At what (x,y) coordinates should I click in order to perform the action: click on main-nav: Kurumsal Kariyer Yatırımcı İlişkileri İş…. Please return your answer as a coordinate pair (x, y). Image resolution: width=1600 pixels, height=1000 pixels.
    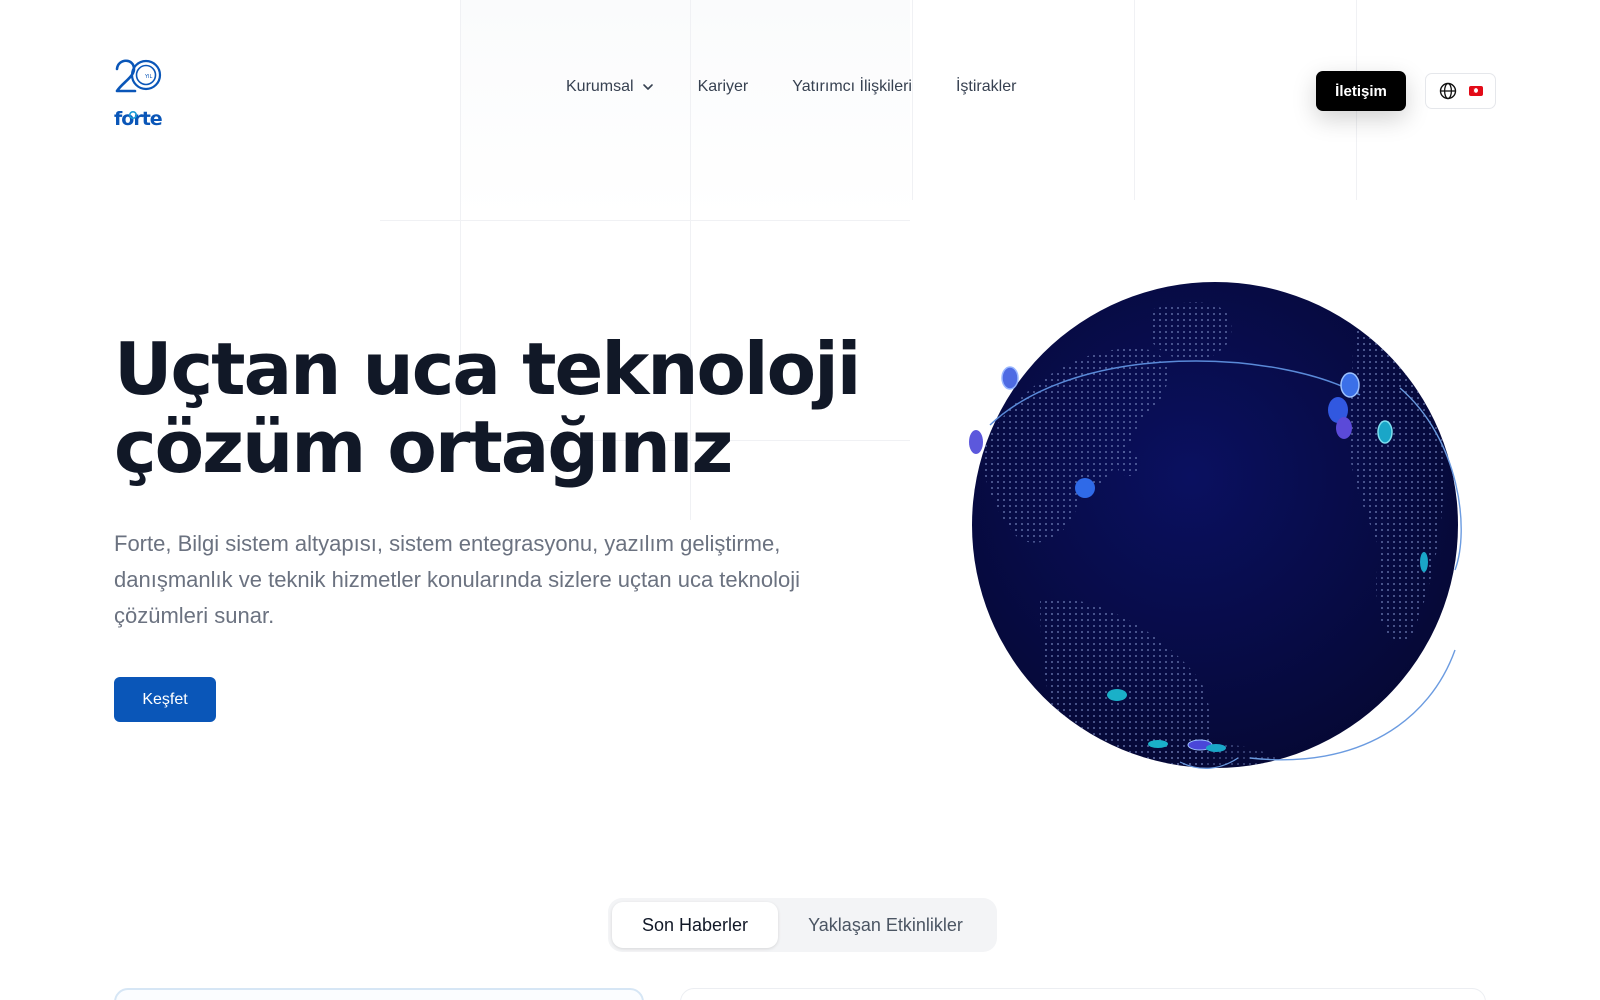
    Looking at the image, I should click on (791, 87).